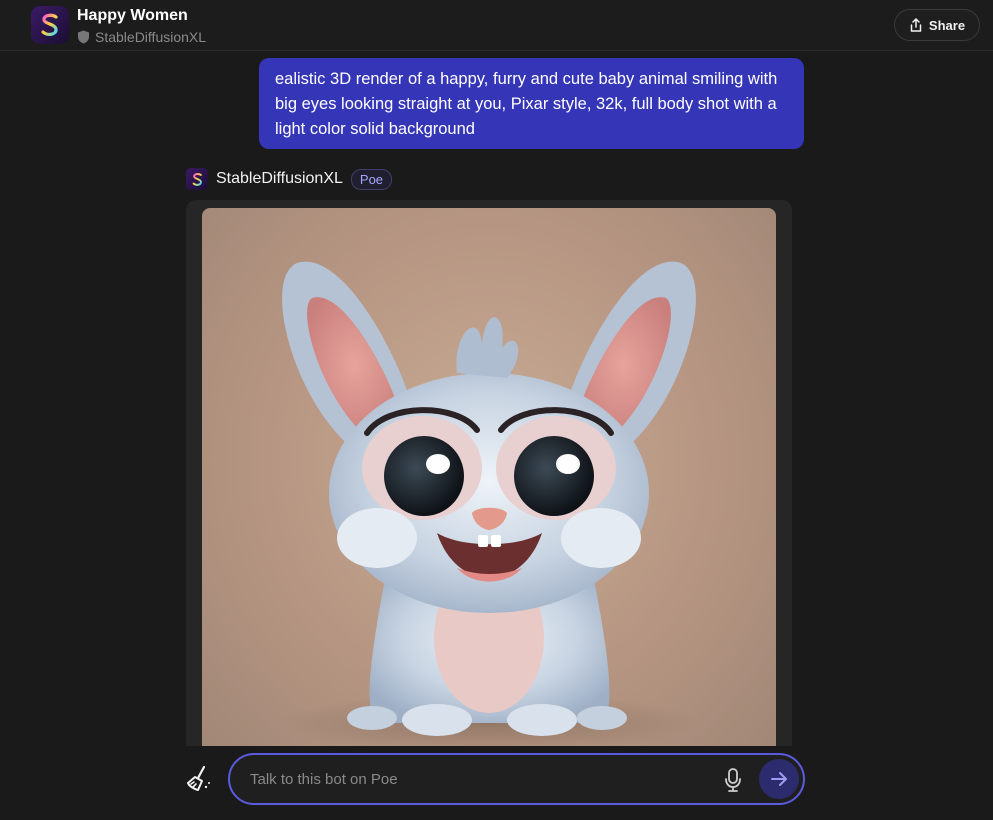 This screenshot has width=993, height=820. I want to click on bot-mini-avatar, so click(197, 179).